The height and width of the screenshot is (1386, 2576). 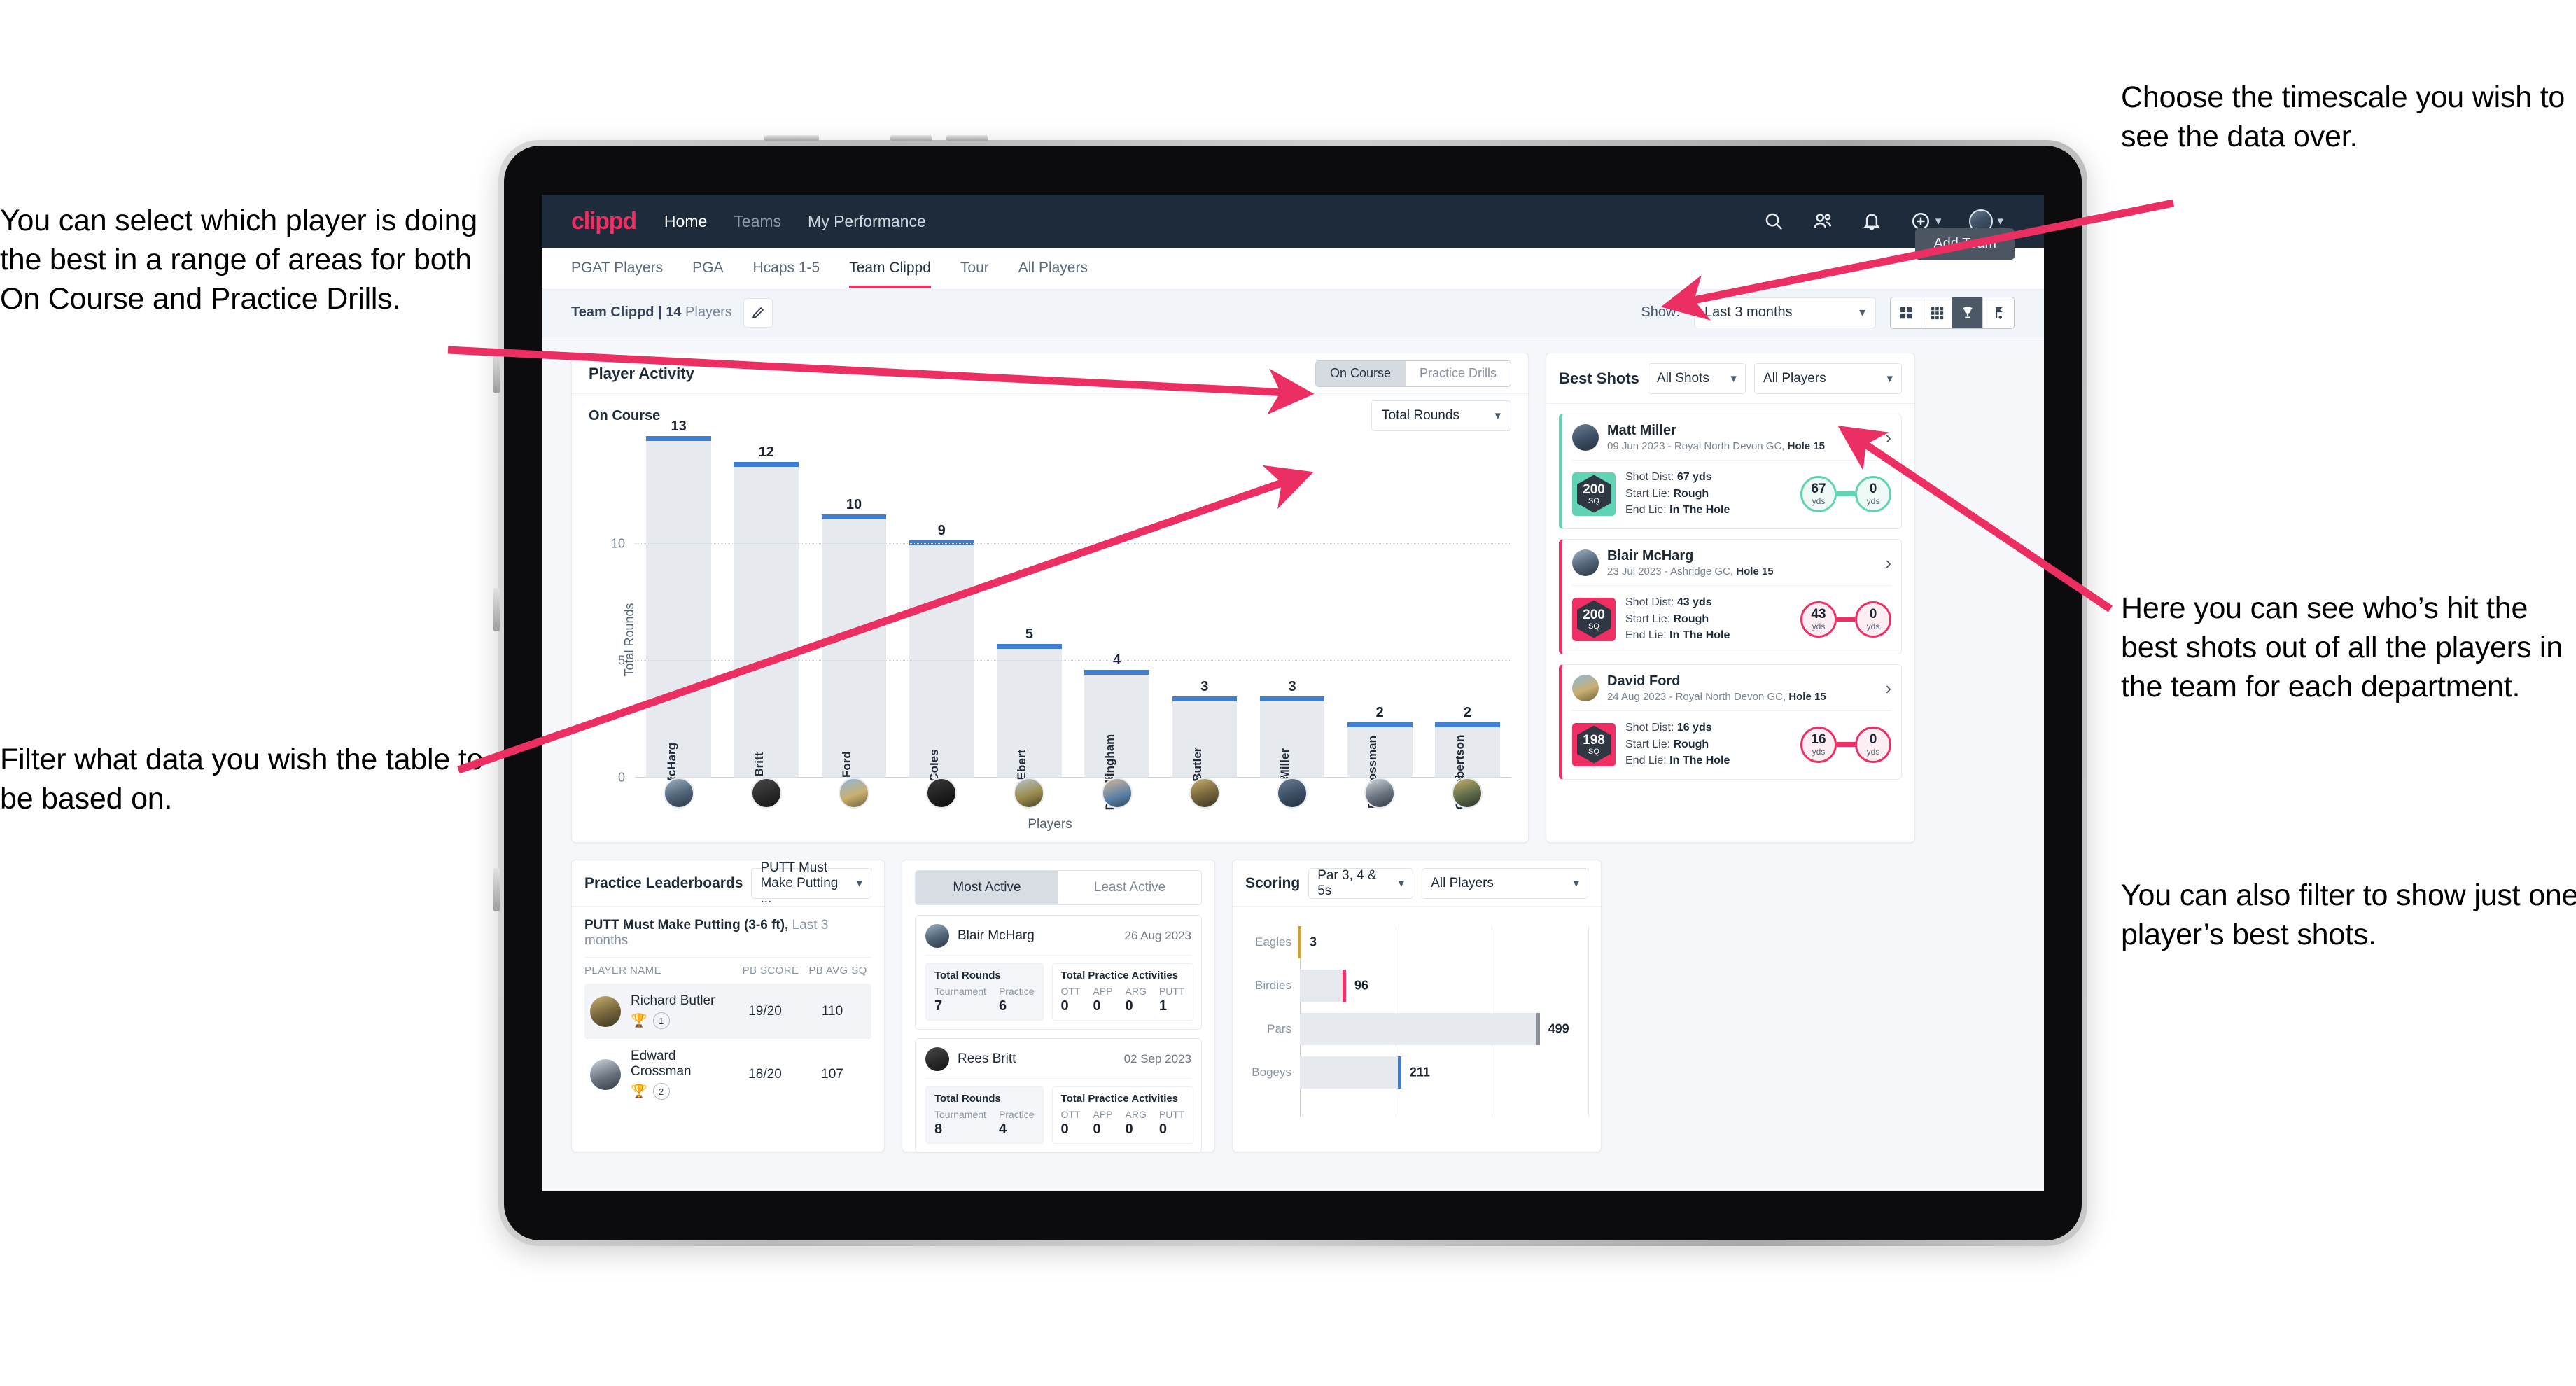 I want to click on tab-team-clippd: Team Clippd, so click(x=890, y=268).